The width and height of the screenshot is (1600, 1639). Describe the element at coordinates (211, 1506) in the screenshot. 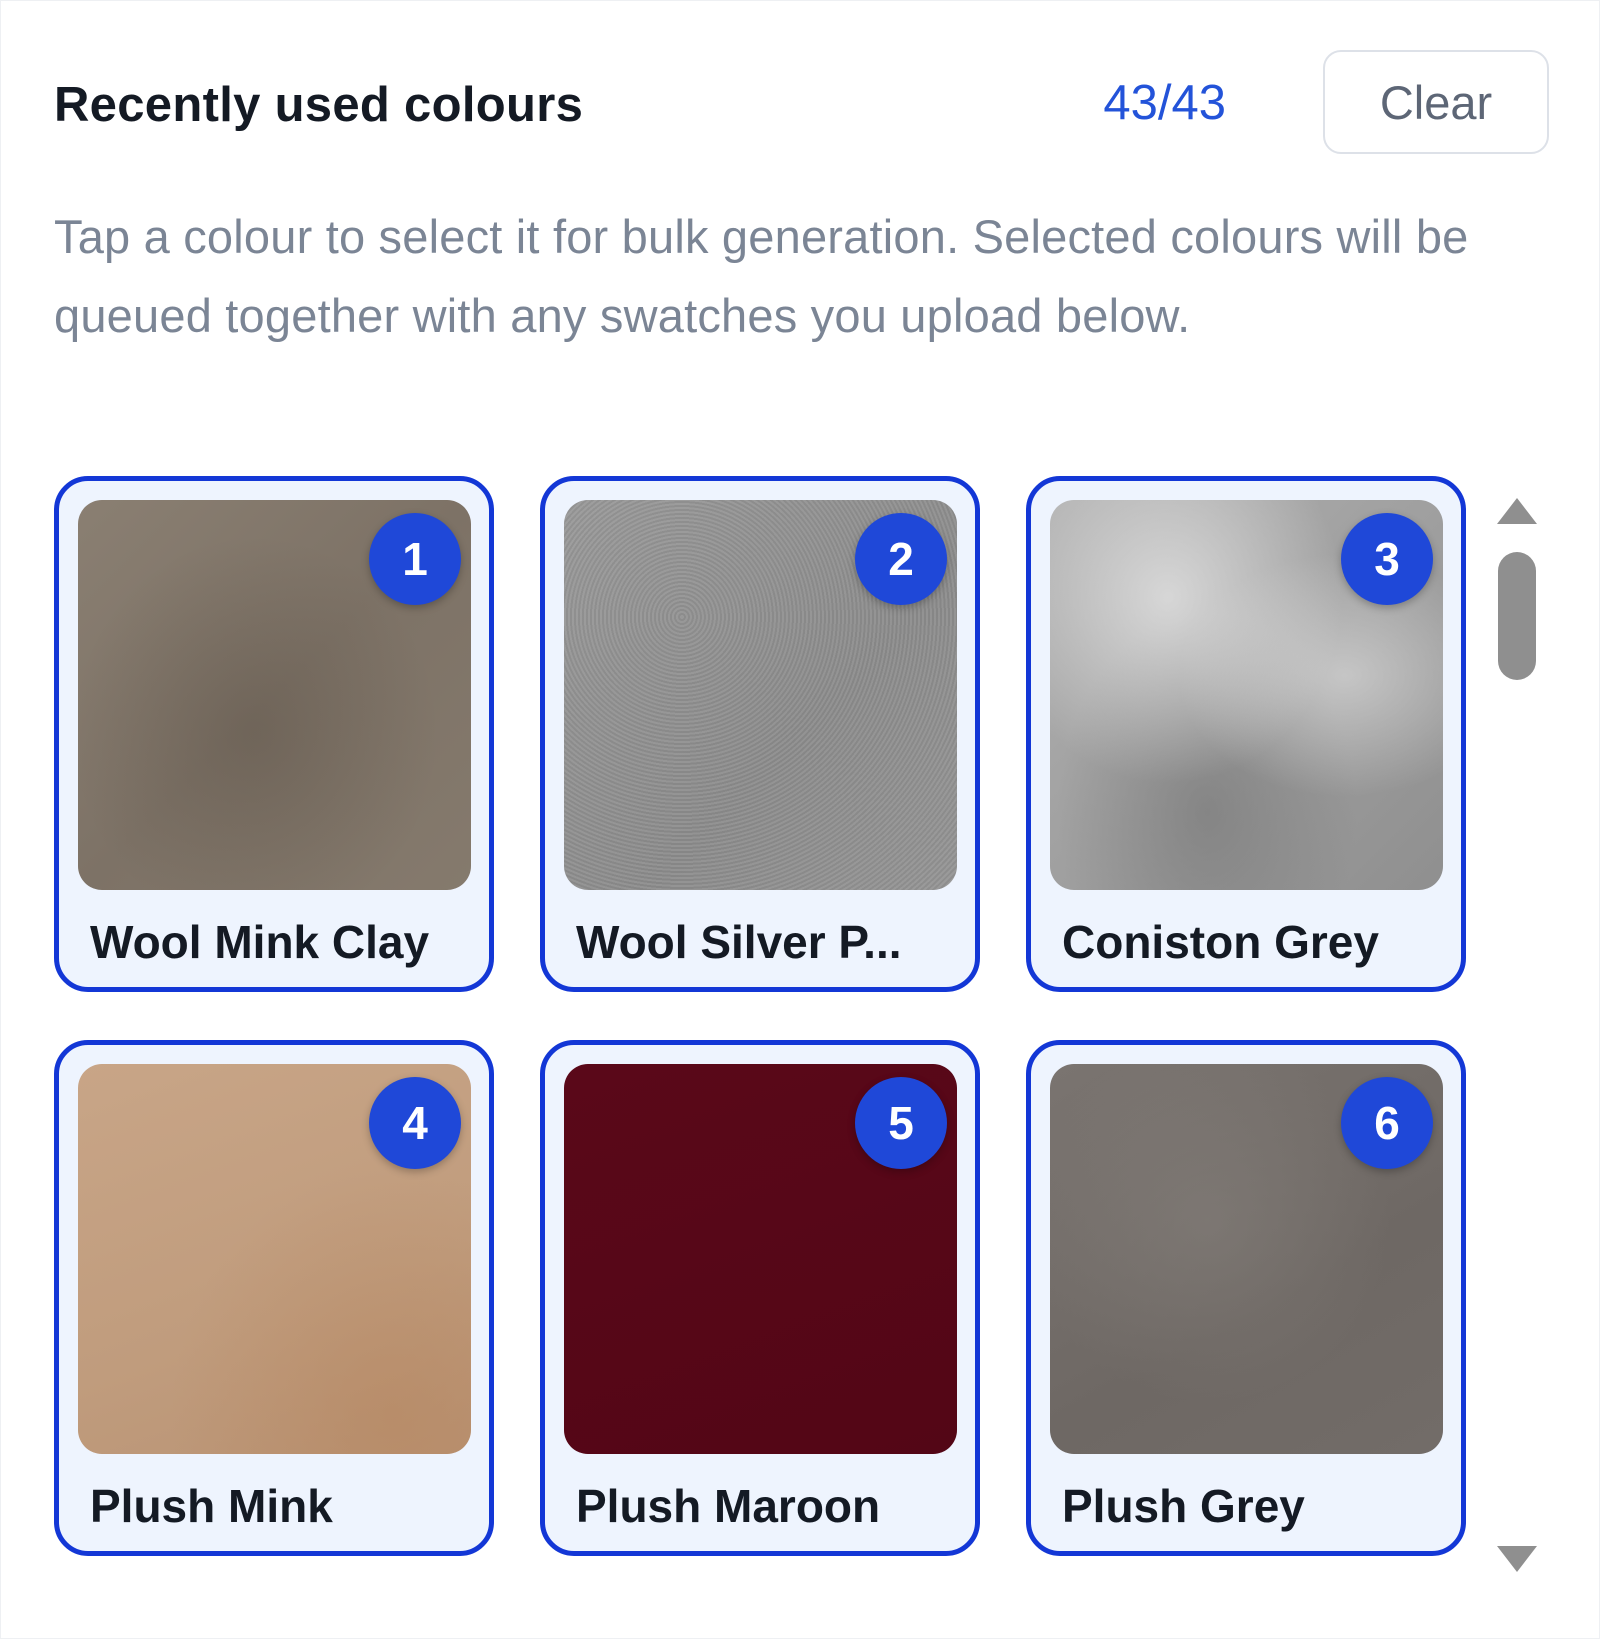

I see `swatch-name: Plush Mink` at that location.